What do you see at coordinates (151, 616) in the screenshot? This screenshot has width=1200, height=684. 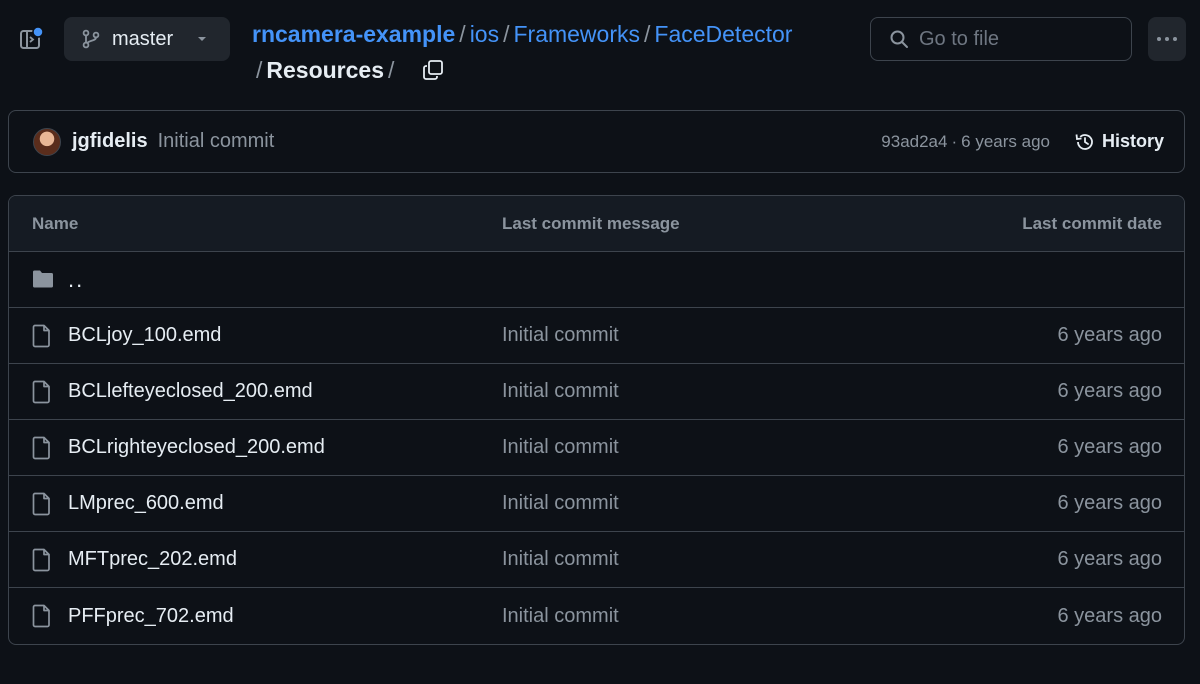 I see `file-name-link: PFFprec_702.emd` at bounding box center [151, 616].